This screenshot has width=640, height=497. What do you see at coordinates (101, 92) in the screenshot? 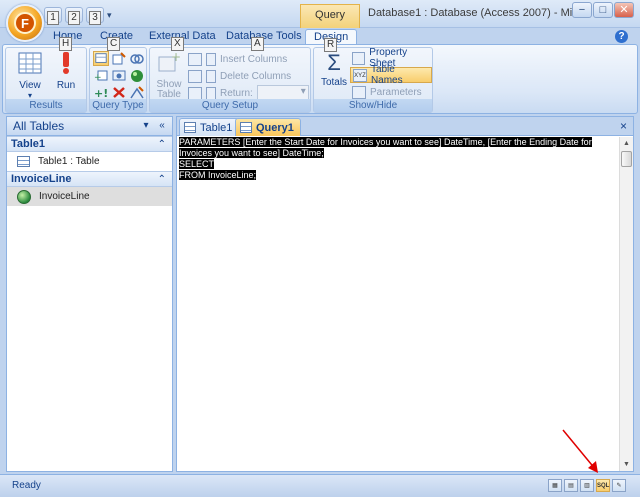
I see `update-query-icon: +!` at bounding box center [101, 92].